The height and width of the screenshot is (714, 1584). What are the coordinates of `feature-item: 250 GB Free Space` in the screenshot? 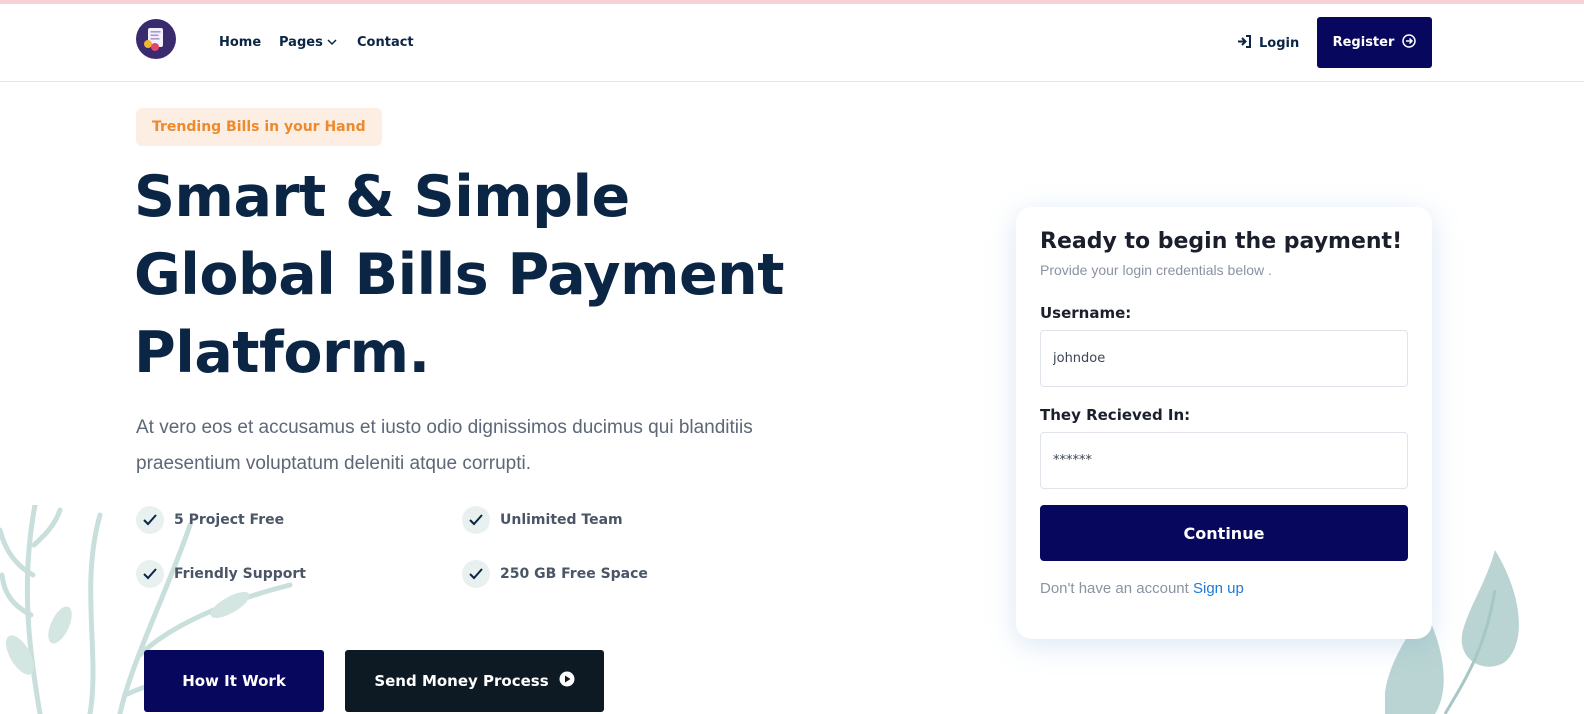 It's located at (555, 574).